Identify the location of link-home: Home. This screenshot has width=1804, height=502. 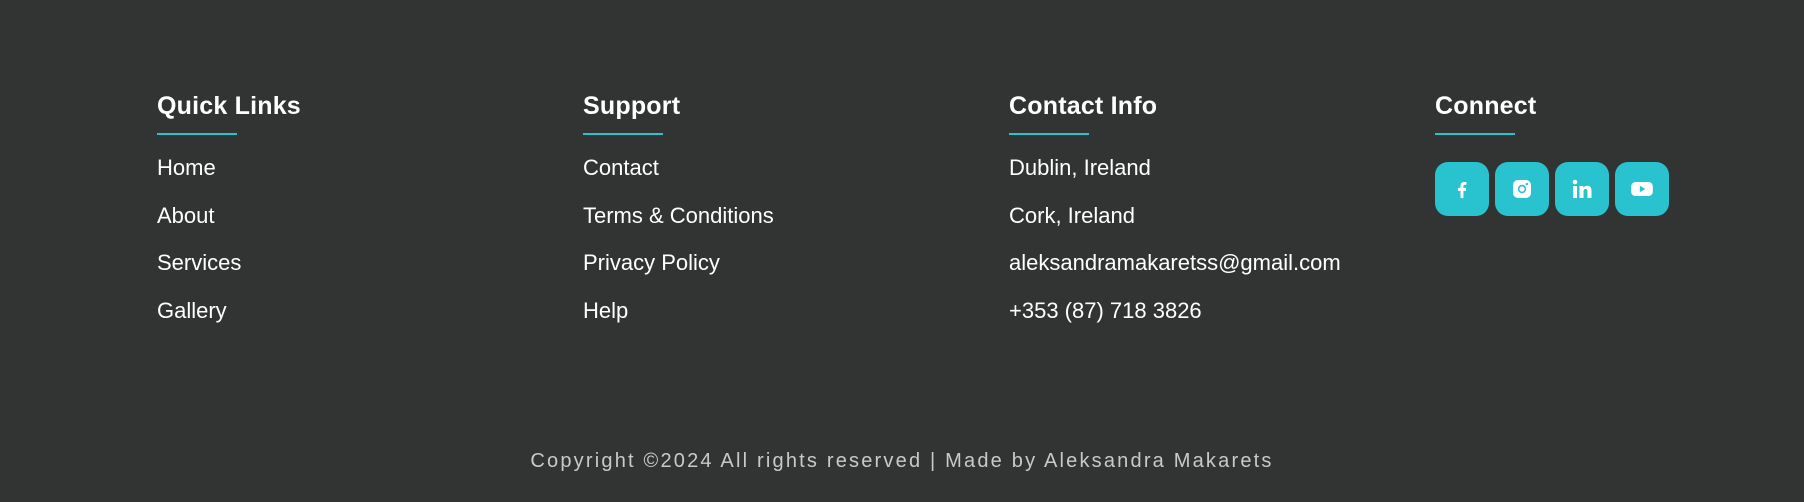
(370, 168).